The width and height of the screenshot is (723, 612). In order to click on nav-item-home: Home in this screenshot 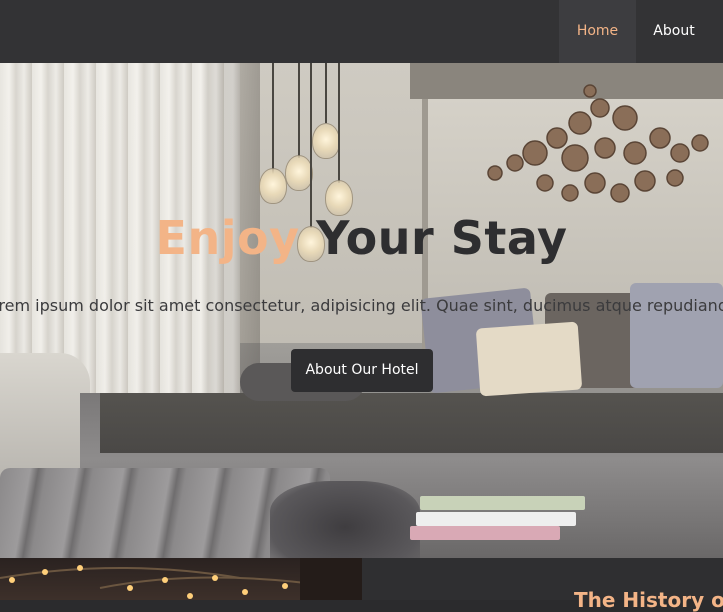, I will do `click(597, 31)`.